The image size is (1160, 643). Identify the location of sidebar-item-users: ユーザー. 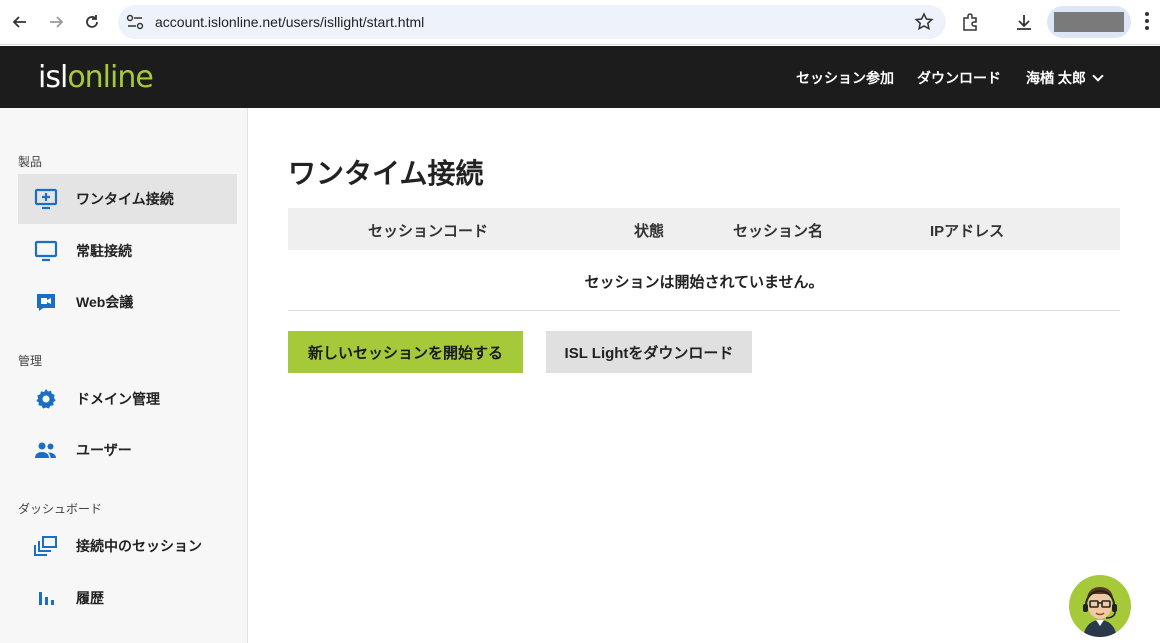
(127, 450).